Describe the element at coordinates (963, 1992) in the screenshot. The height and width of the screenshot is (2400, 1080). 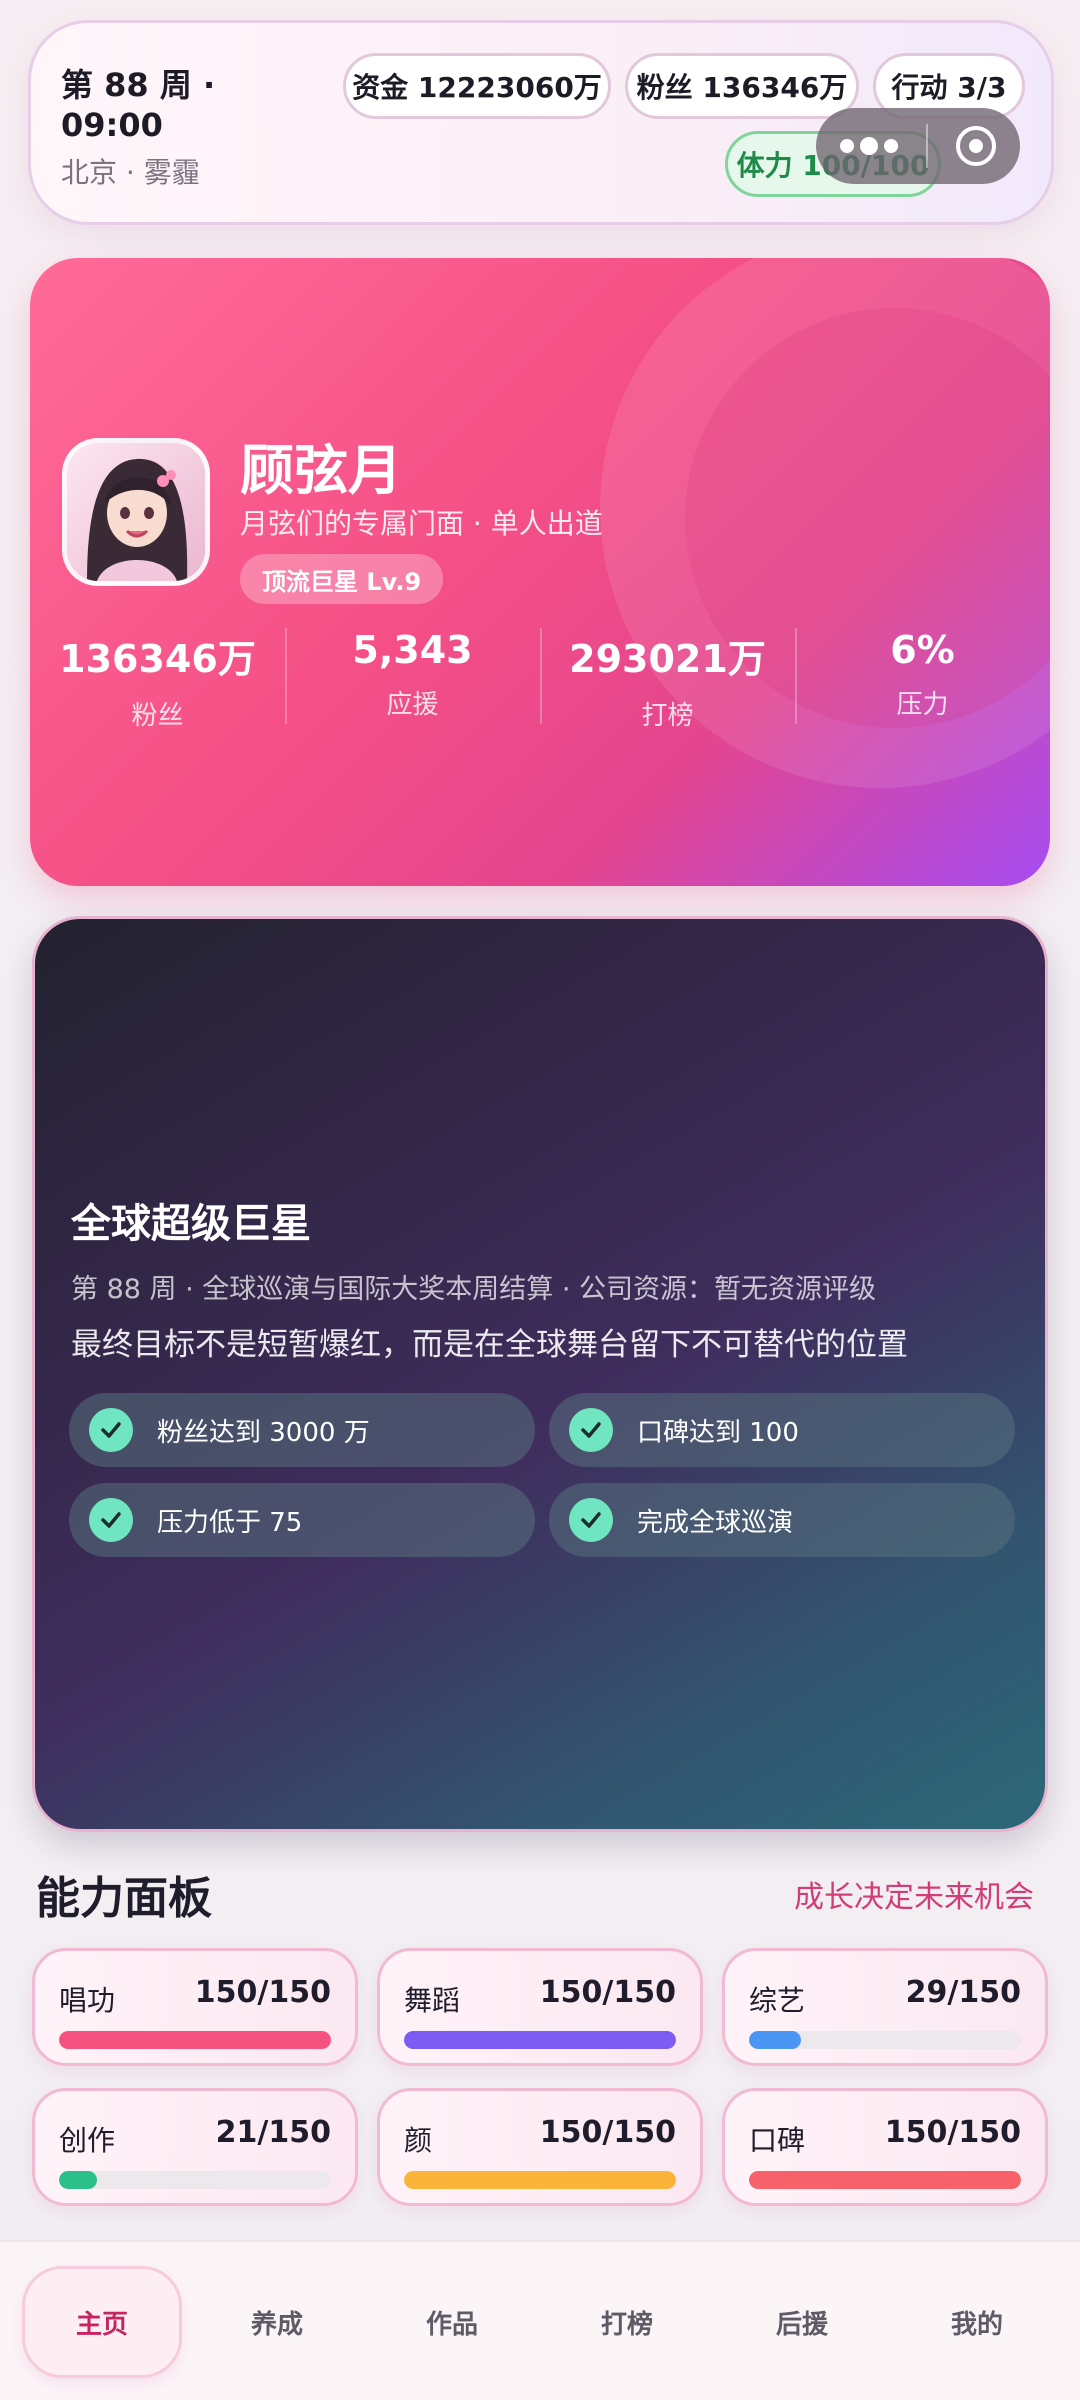
I see `ability-value: 29/150` at that location.